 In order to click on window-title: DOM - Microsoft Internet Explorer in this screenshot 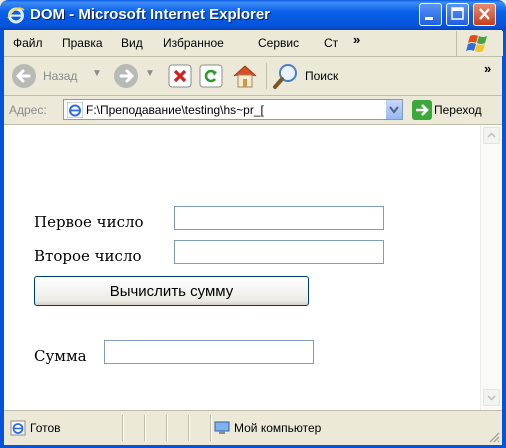, I will do `click(150, 14)`.